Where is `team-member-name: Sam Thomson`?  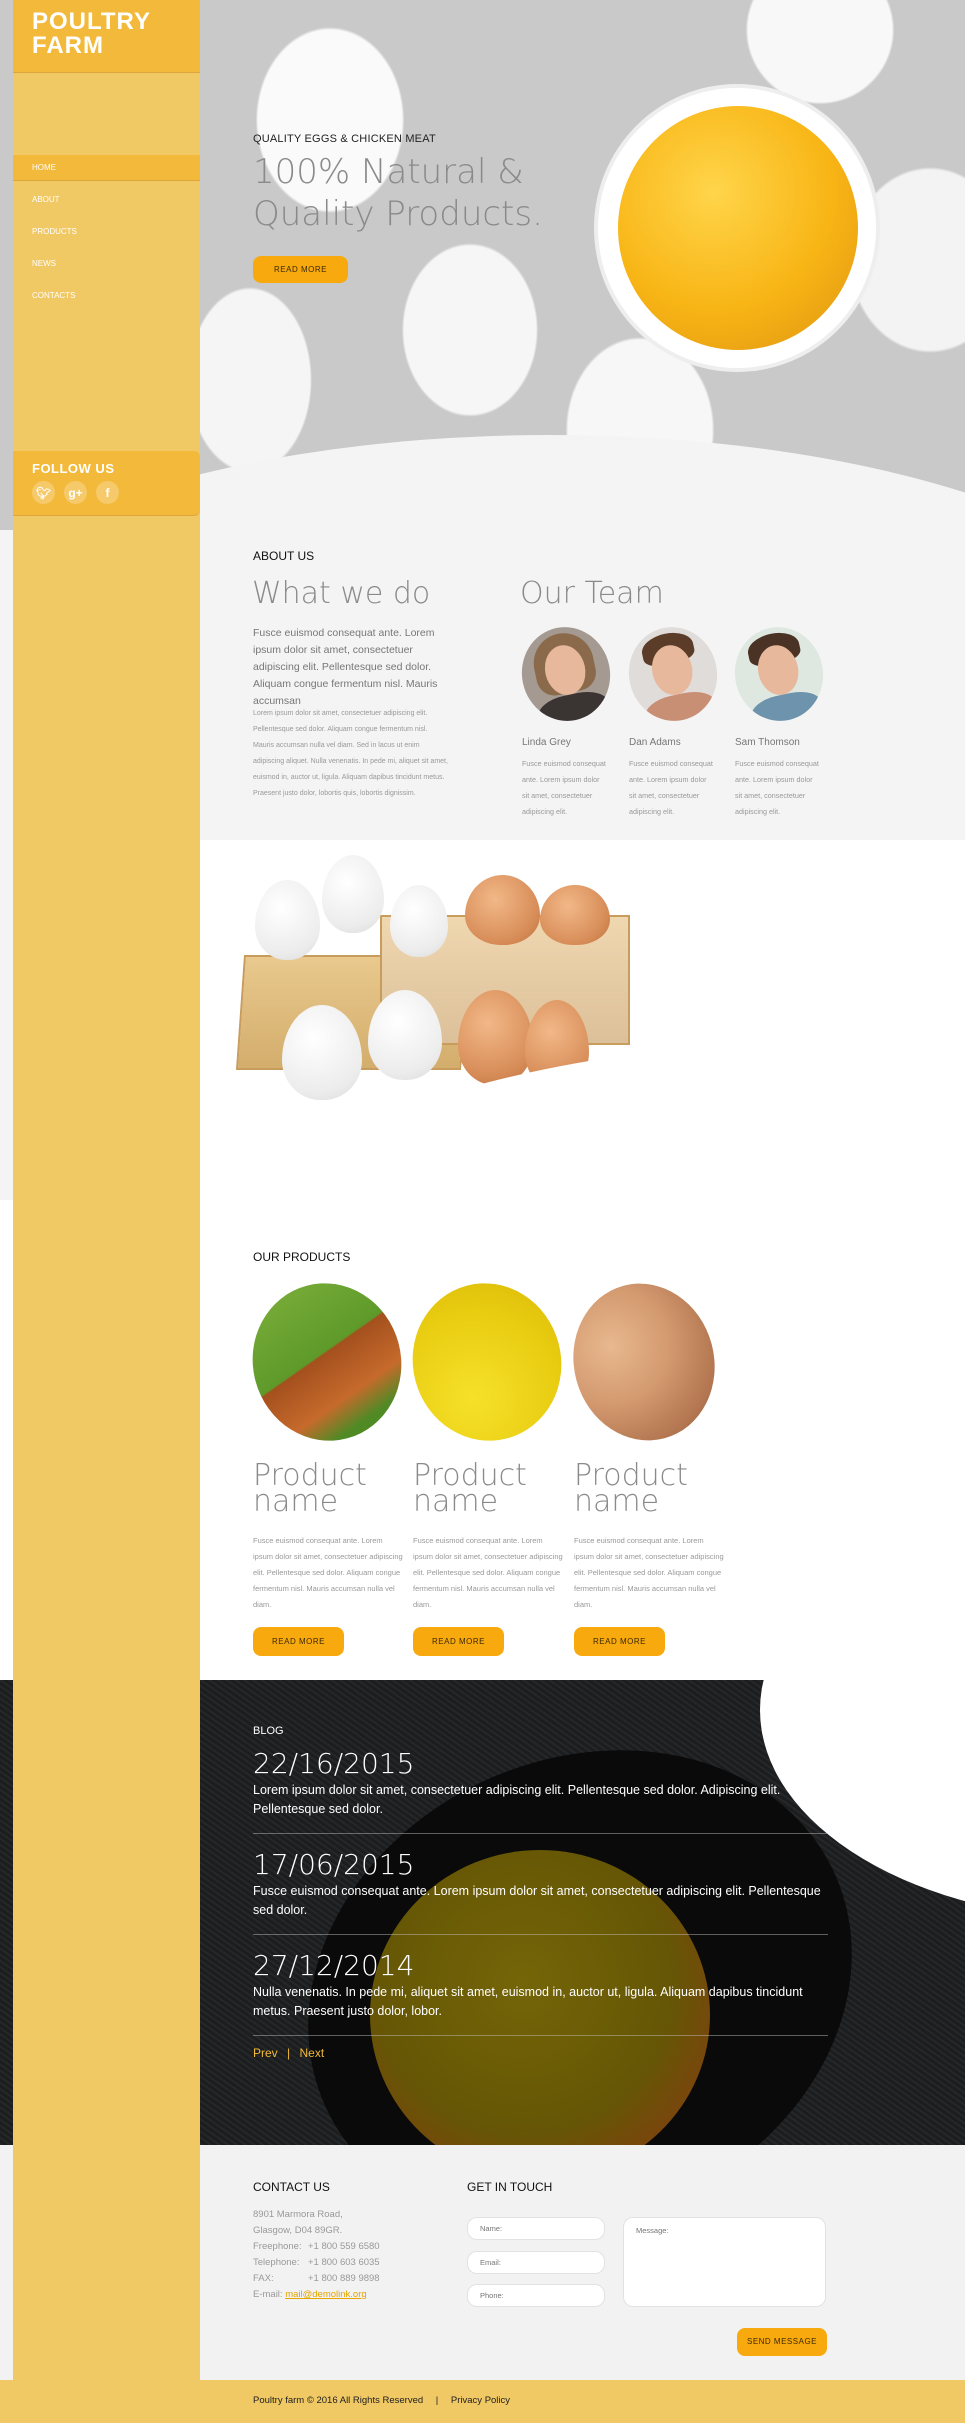
team-member-name: Sam Thomson is located at coordinates (767, 742).